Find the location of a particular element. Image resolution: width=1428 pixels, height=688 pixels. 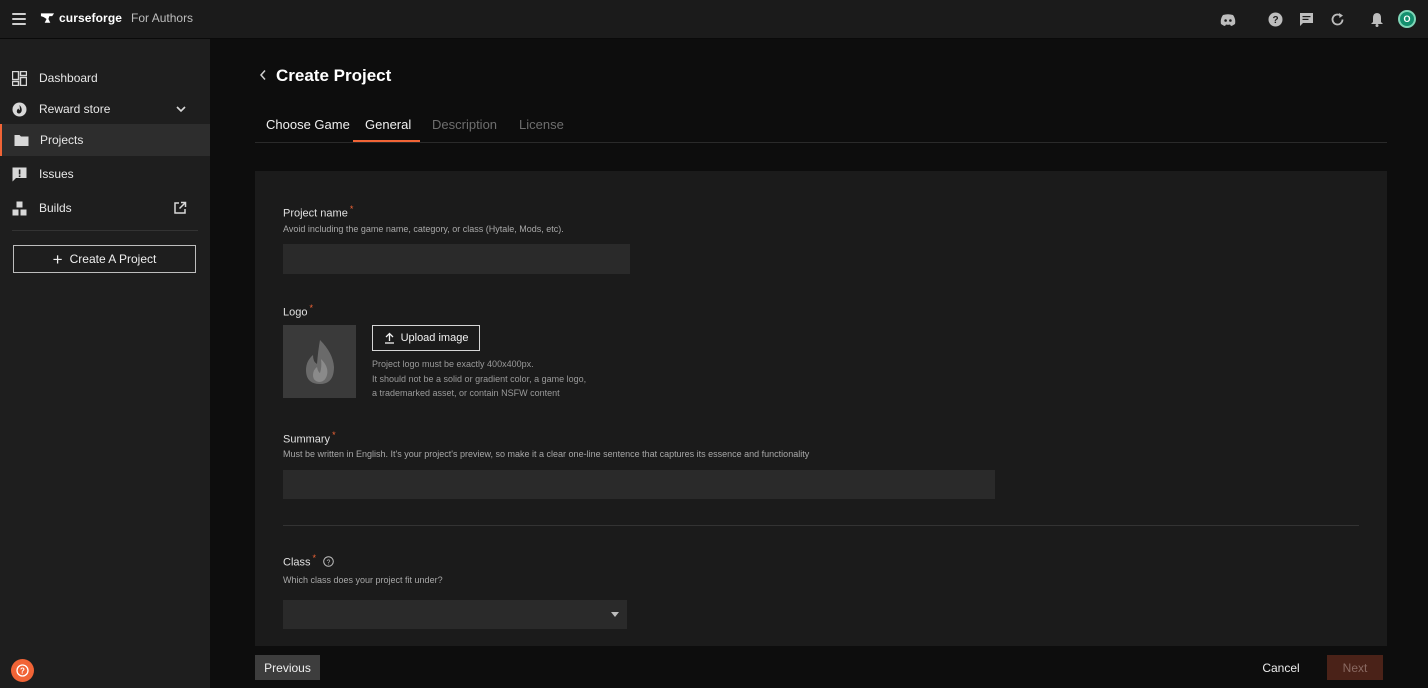

project-name-label: Project name * is located at coordinates (318, 212).